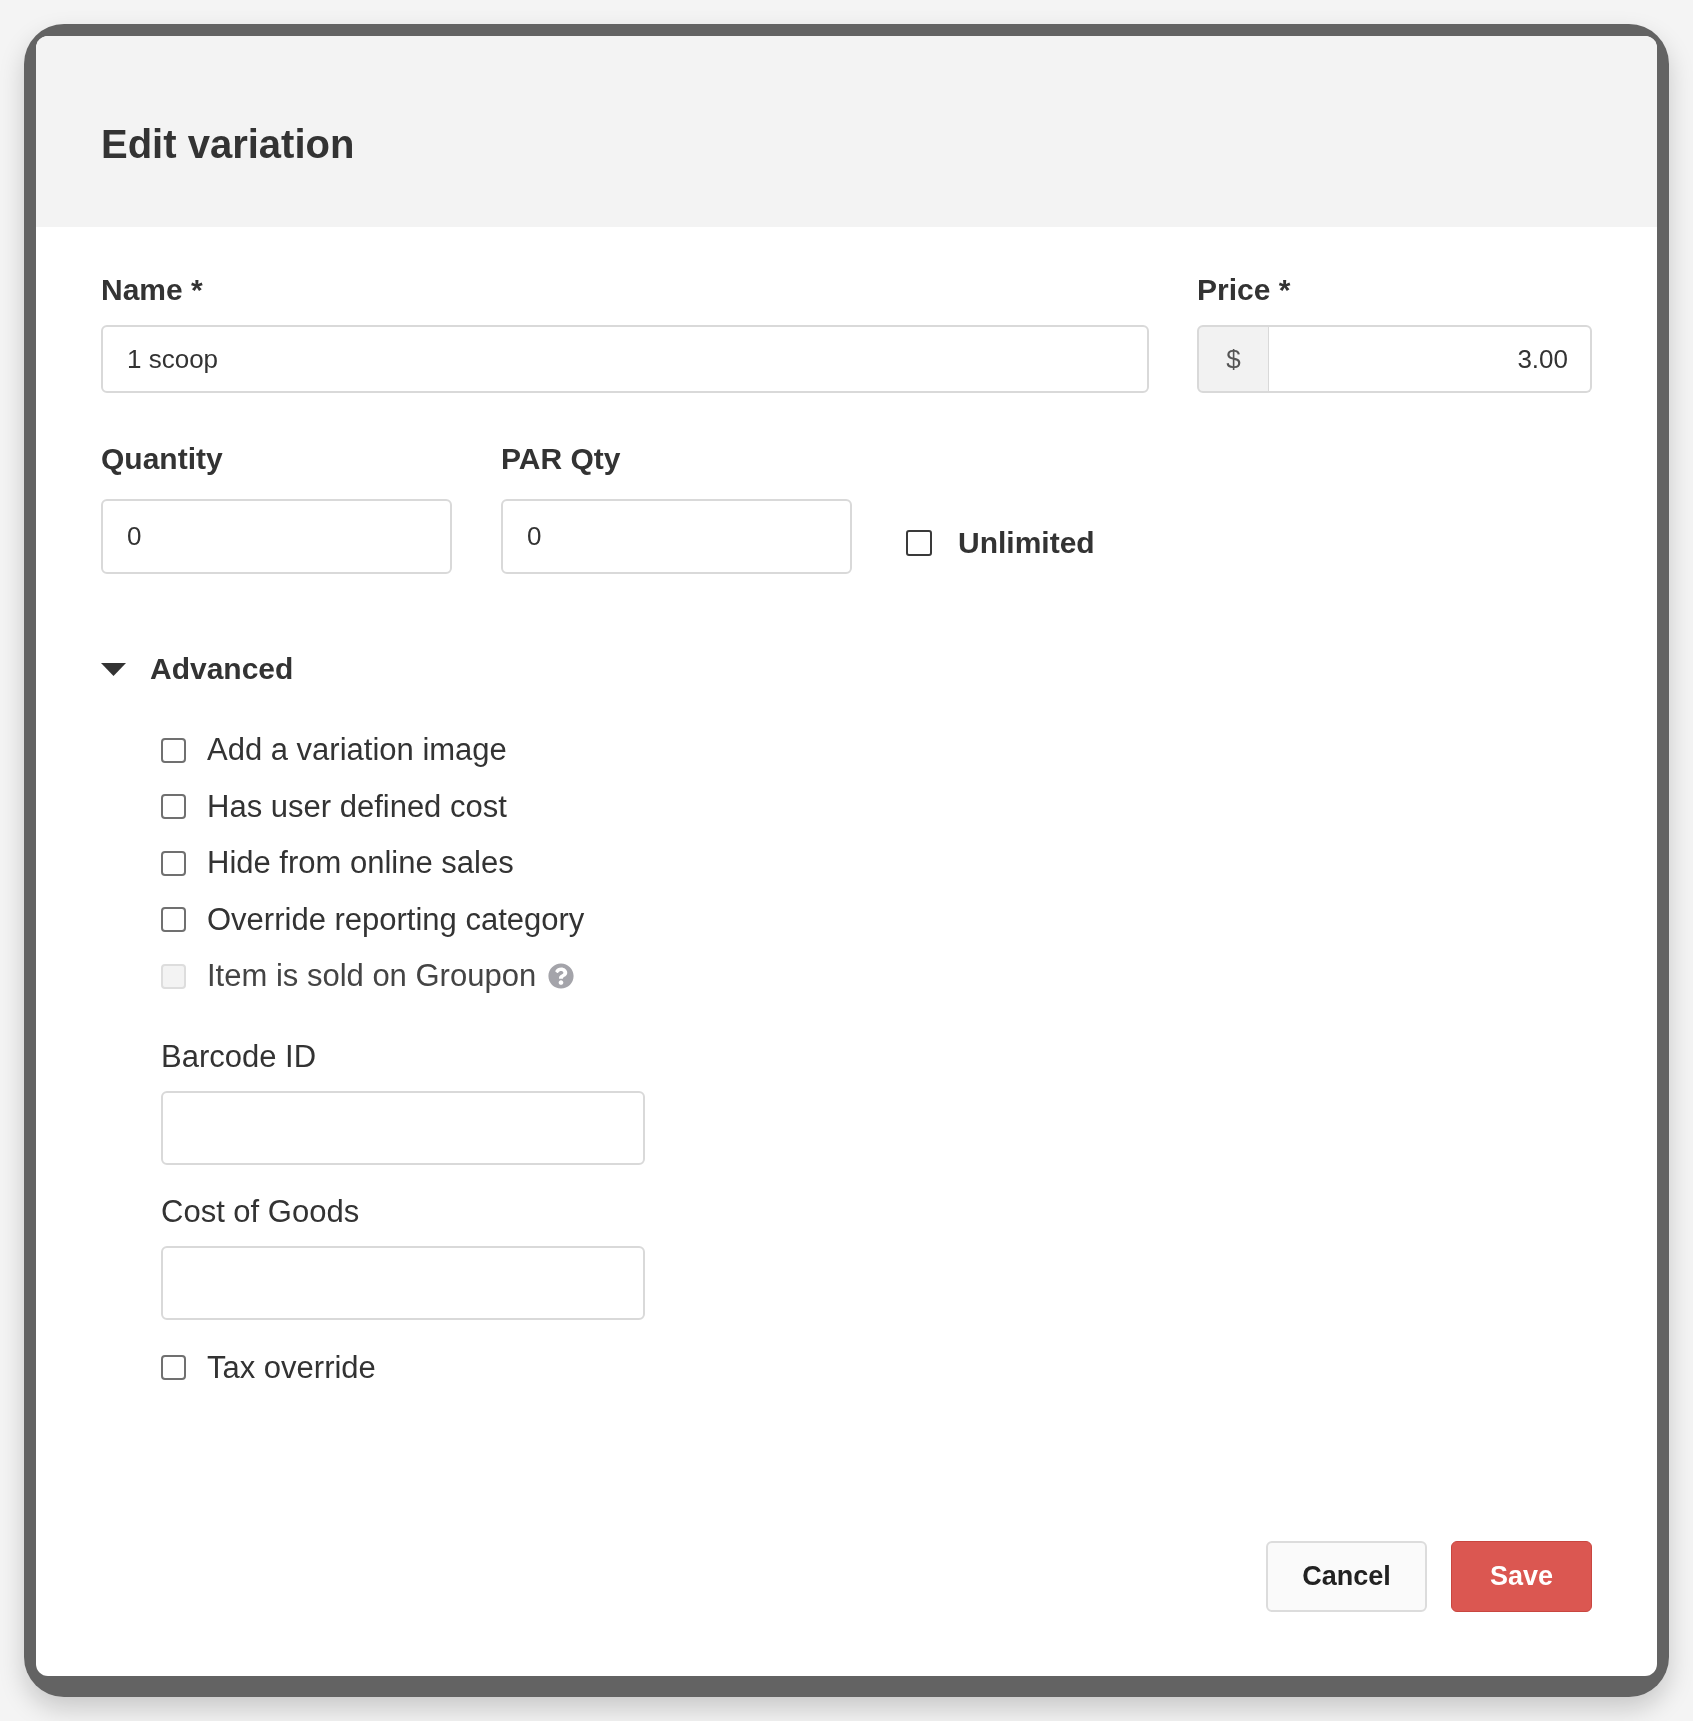 The width and height of the screenshot is (1693, 1721). Describe the element at coordinates (197, 669) in the screenshot. I see `advanced-toggle: Advanced` at that location.